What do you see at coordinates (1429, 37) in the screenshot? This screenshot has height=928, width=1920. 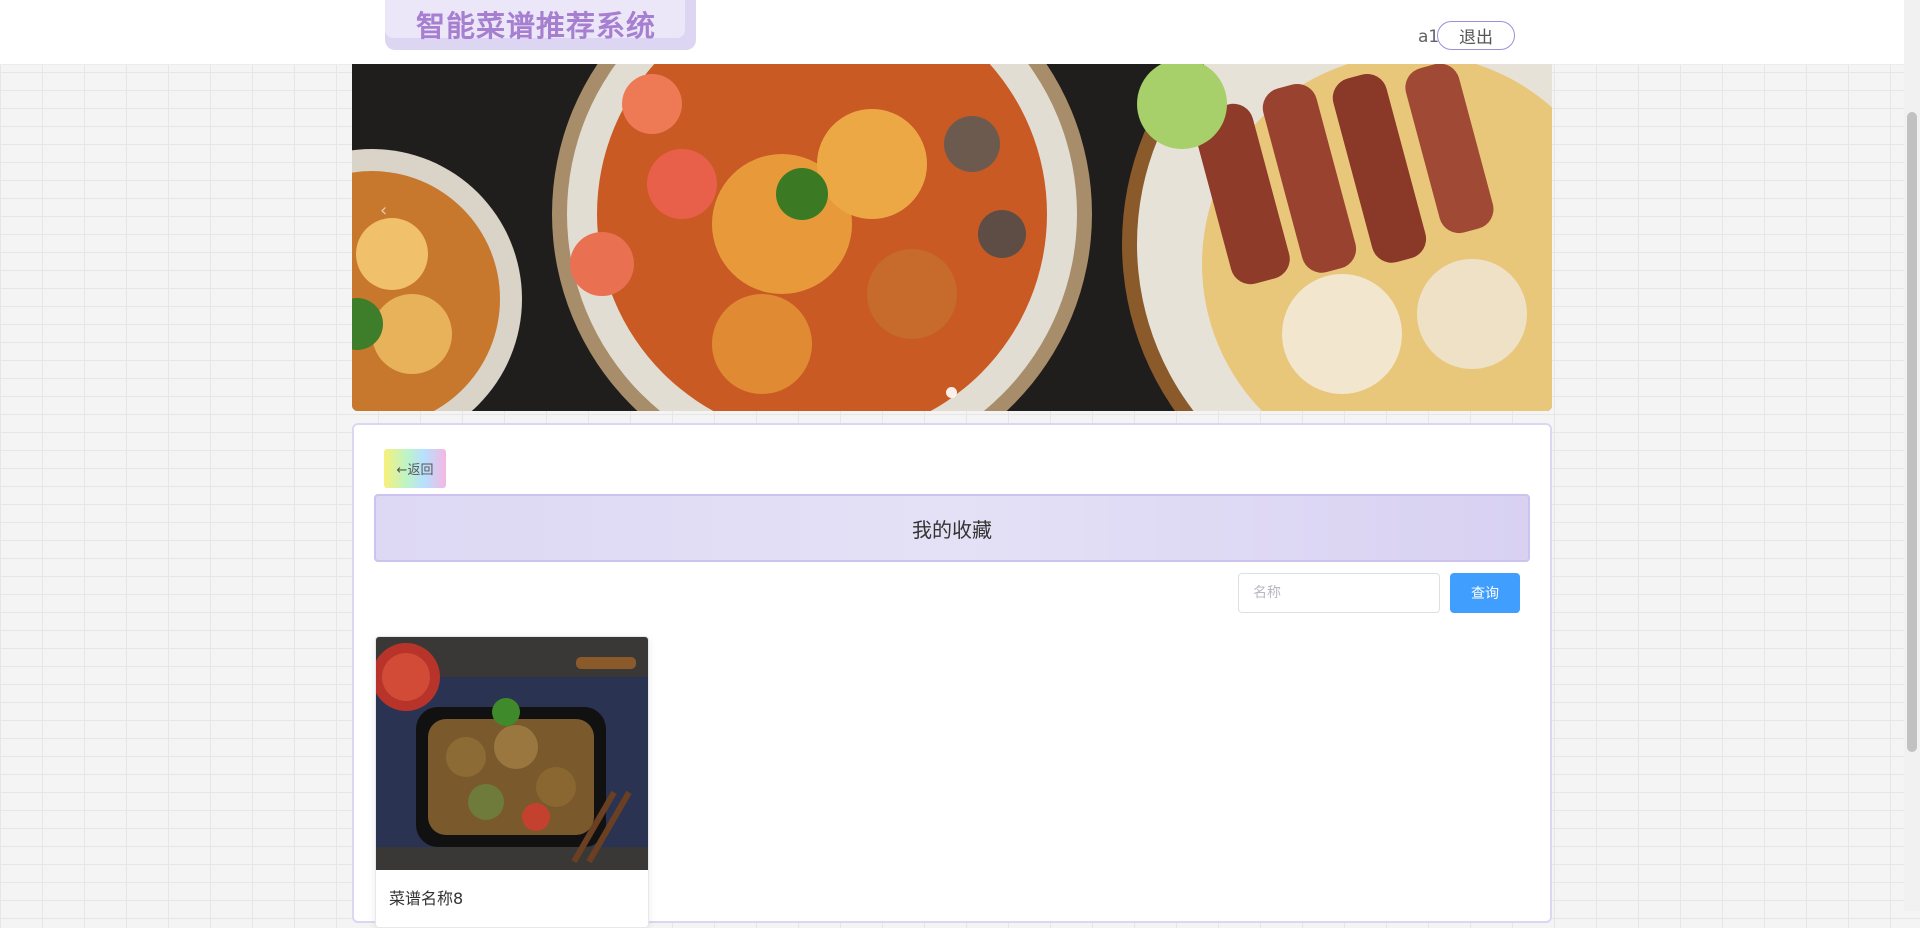 I see `username-label: a1` at bounding box center [1429, 37].